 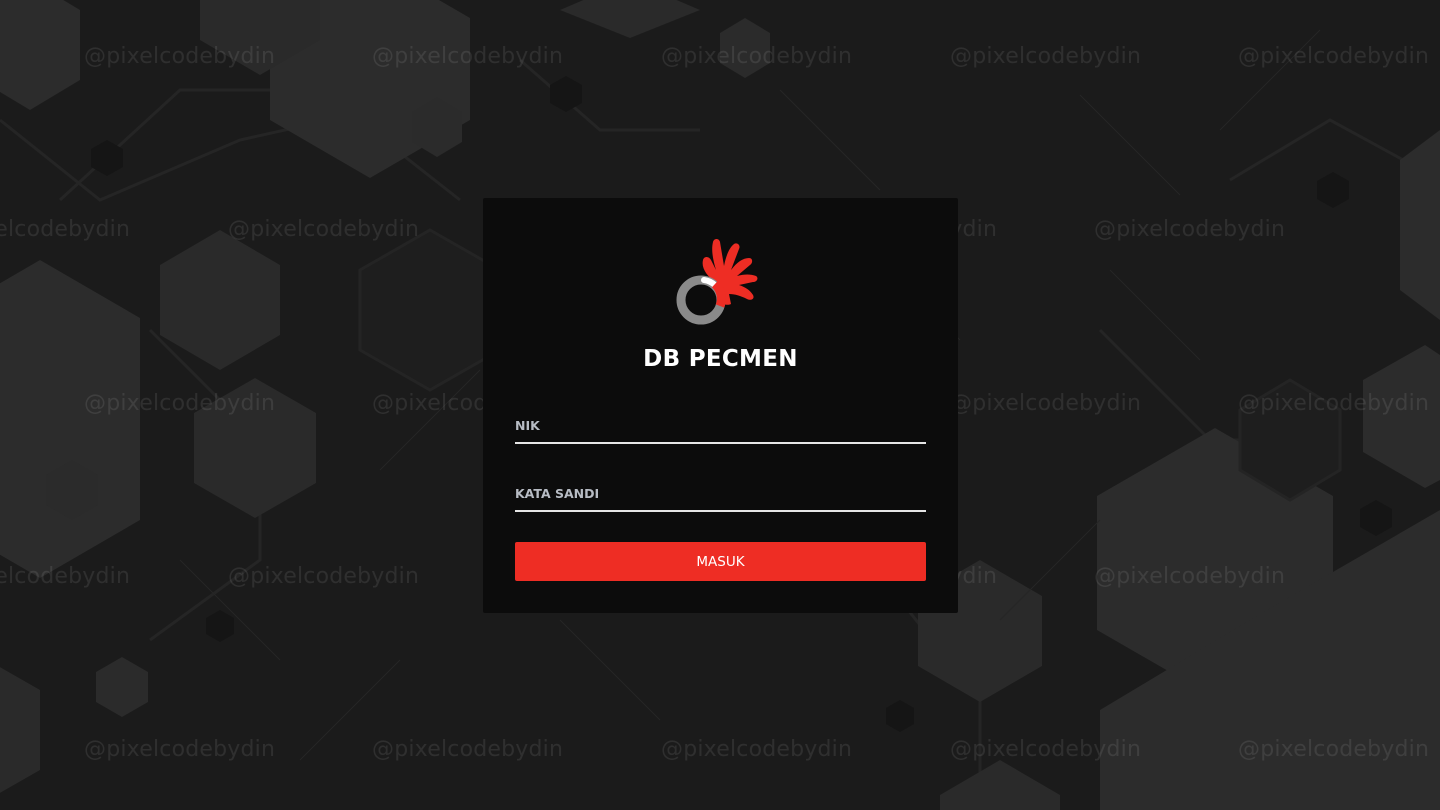 What do you see at coordinates (720, 359) in the screenshot?
I see `page-title: DB PECMEN` at bounding box center [720, 359].